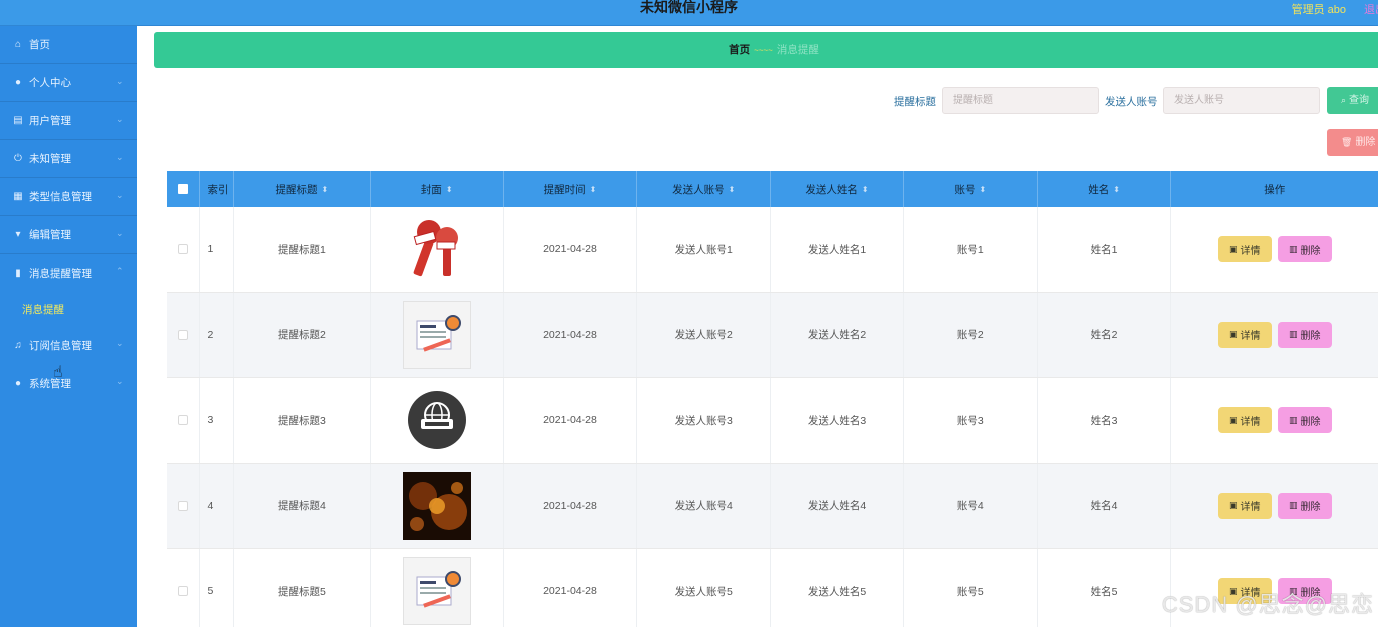  I want to click on row-sender-account: 发送人账号3, so click(704, 420).